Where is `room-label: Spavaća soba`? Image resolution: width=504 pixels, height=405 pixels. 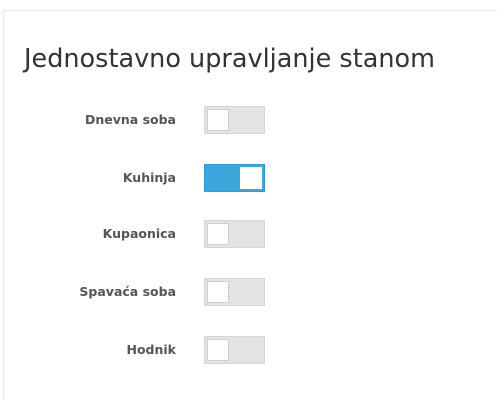 room-label: Spavaća soba is located at coordinates (127, 291).